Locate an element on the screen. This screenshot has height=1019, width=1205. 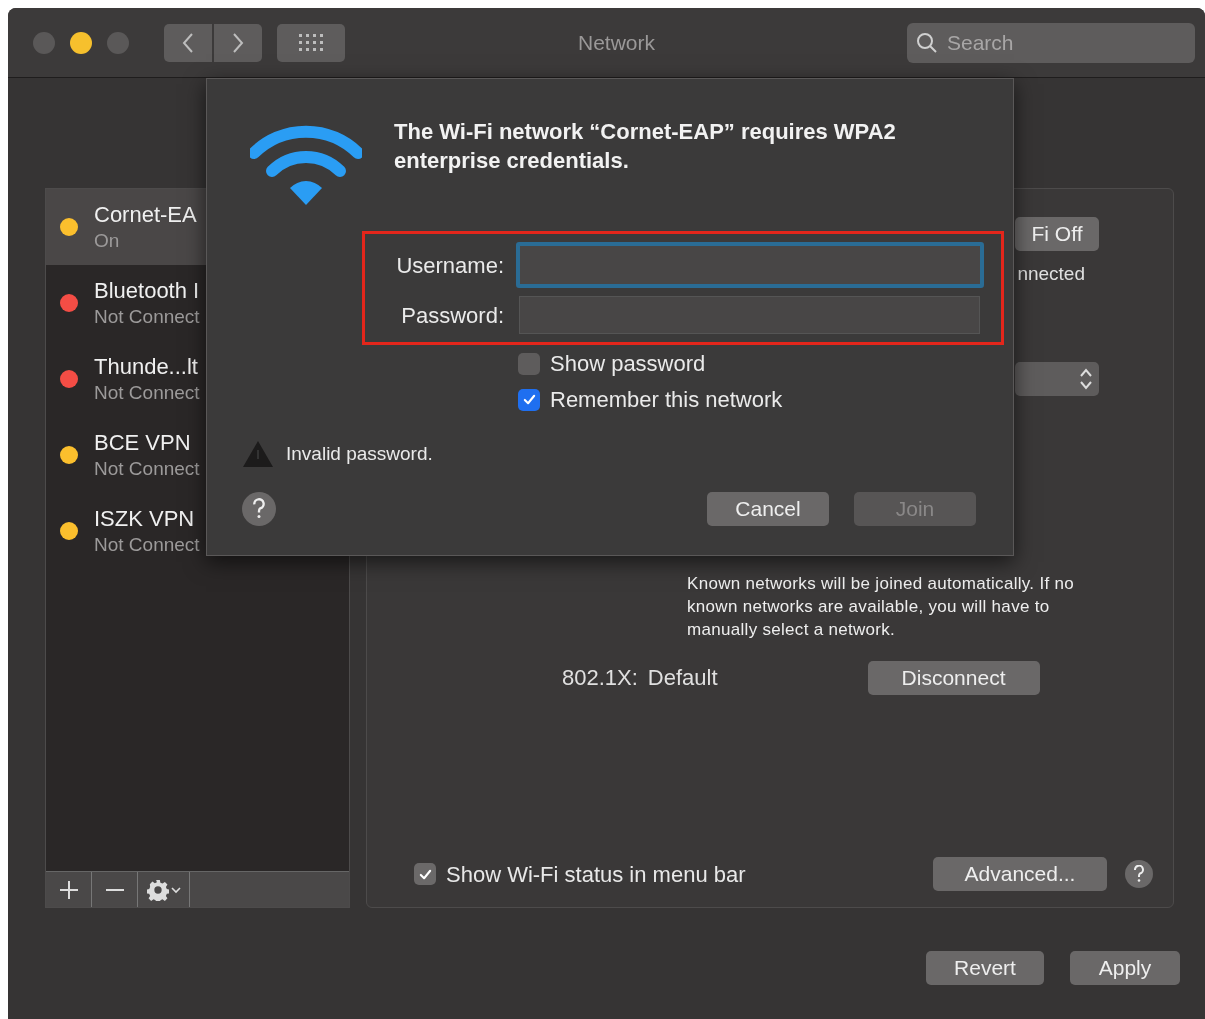
gear-icon is located at coordinates (157, 889).